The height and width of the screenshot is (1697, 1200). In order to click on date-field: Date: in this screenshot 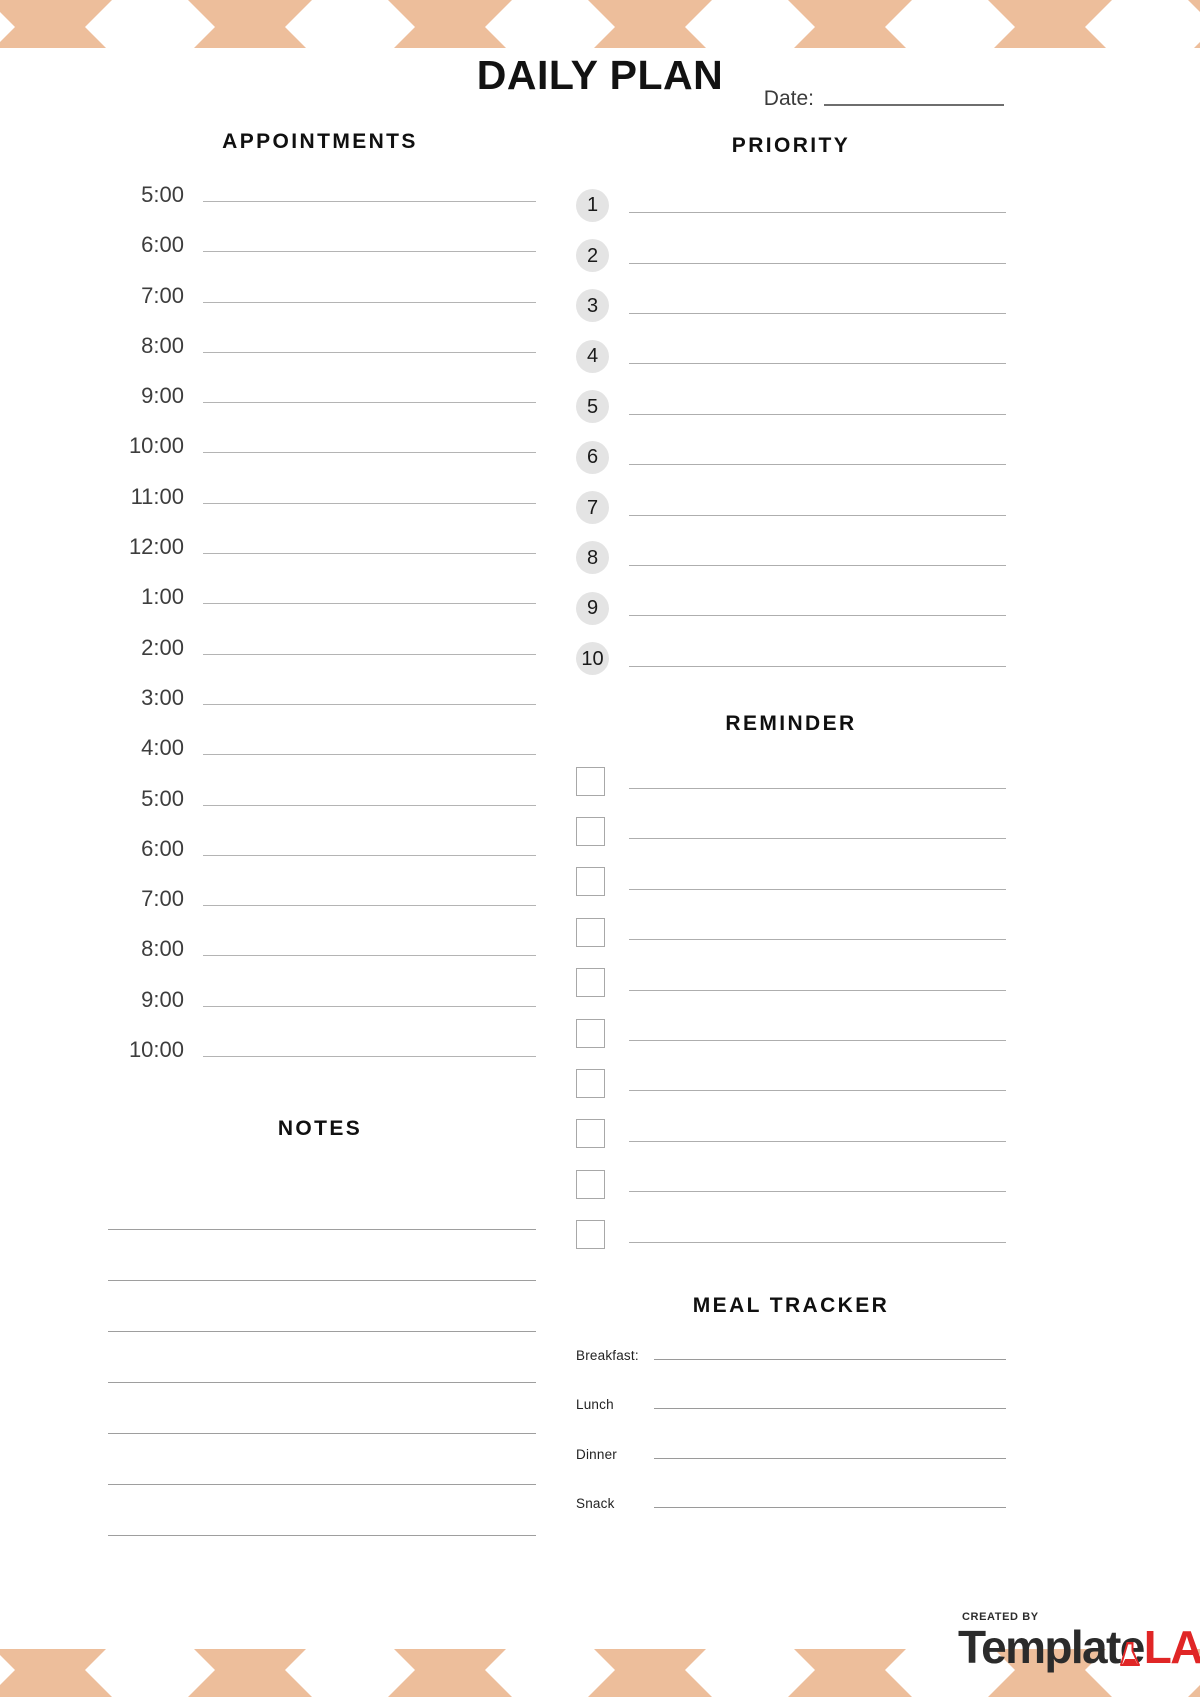, I will do `click(884, 98)`.